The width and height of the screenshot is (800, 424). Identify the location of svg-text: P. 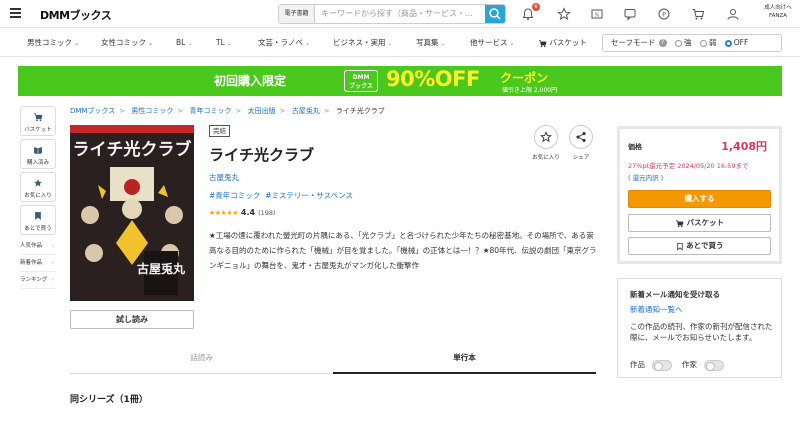
(664, 14).